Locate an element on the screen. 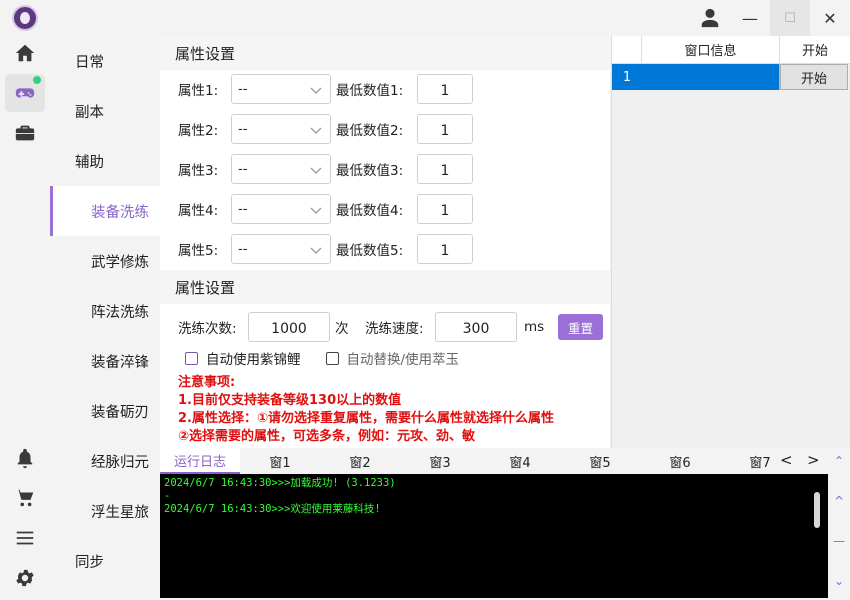  refine-count-input: 1000 is located at coordinates (289, 327).